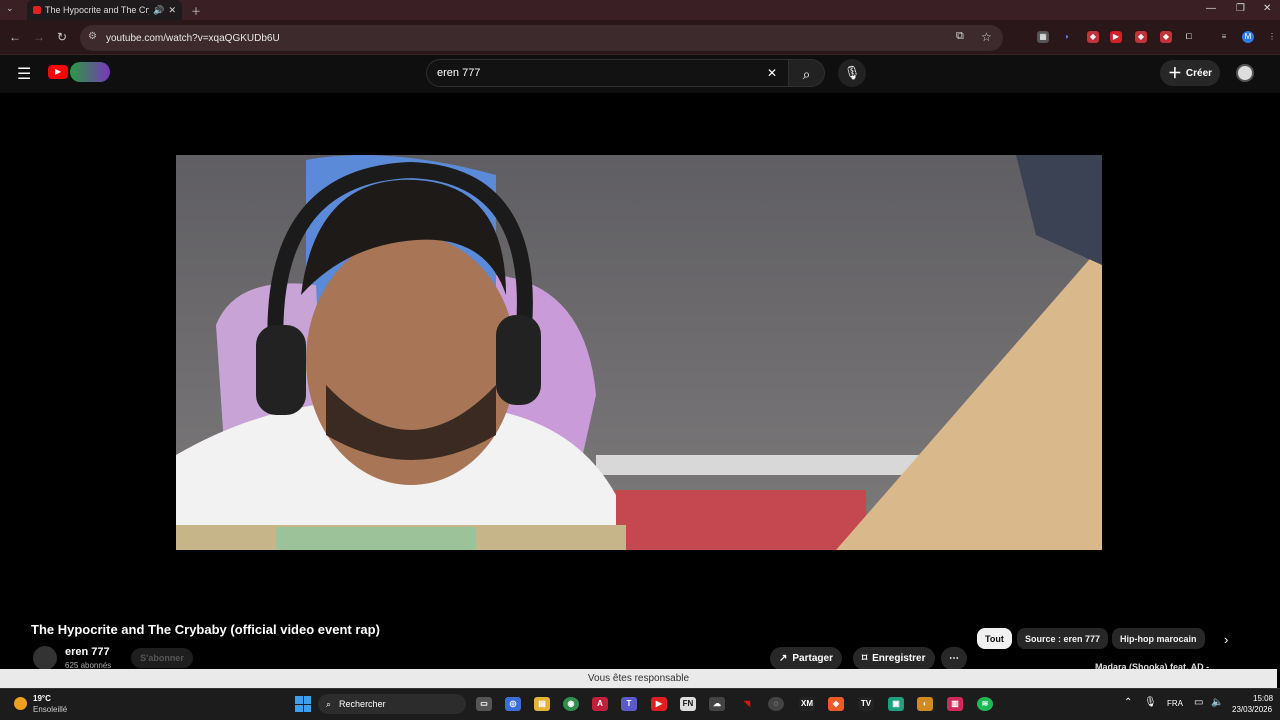 The width and height of the screenshot is (1280, 720). I want to click on share-icon: ↗, so click(783, 658).